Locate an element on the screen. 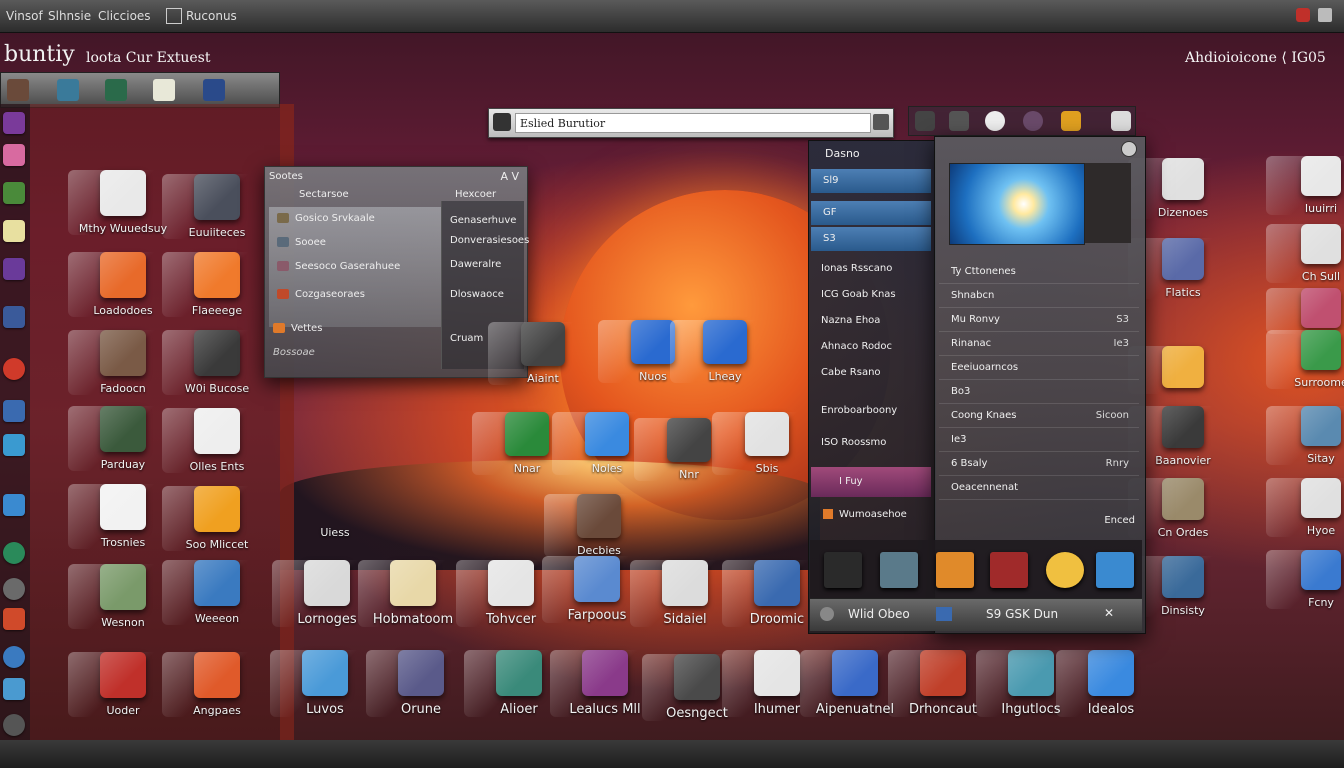  launcher-menu-icon is located at coordinates (14, 123).